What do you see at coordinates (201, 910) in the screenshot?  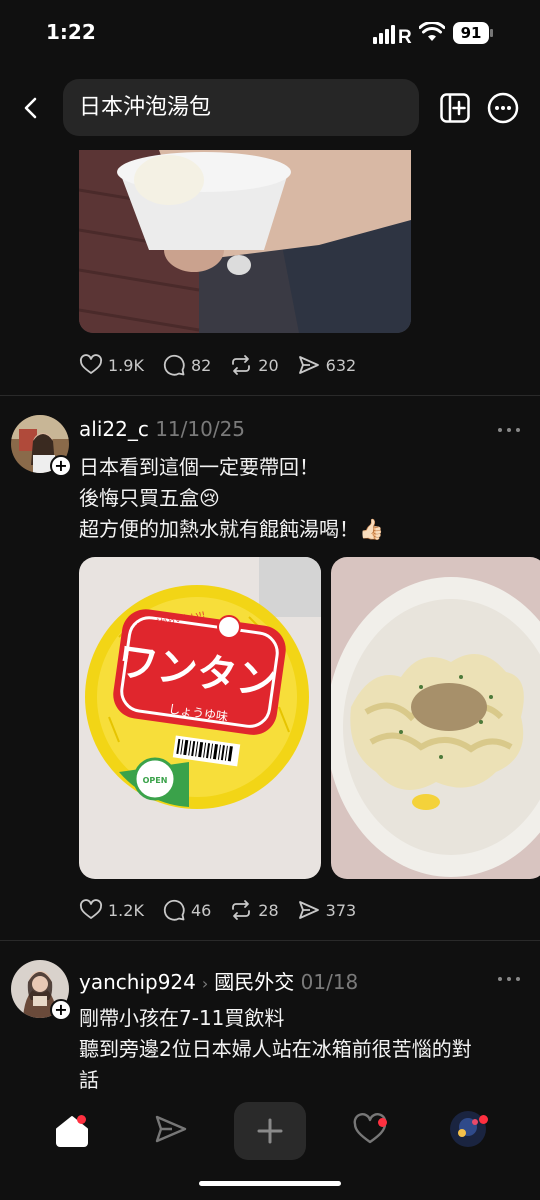 I see `comment-count: 46` at bounding box center [201, 910].